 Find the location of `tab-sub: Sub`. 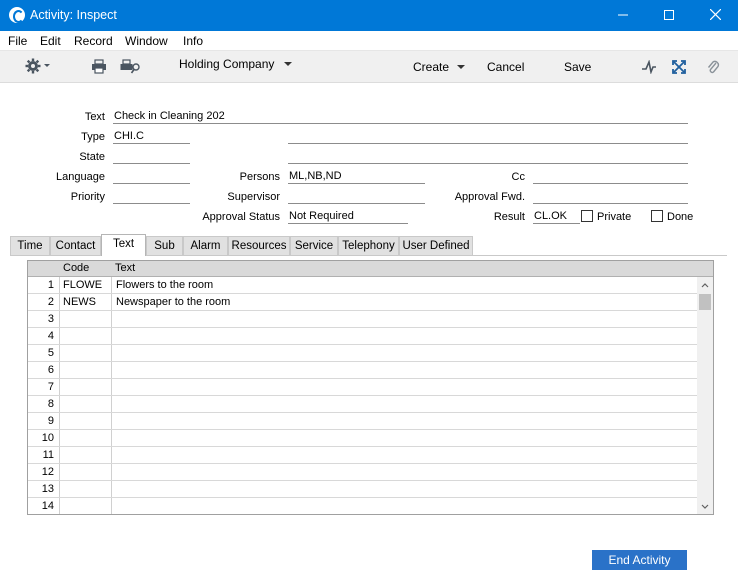

tab-sub: Sub is located at coordinates (164, 245).